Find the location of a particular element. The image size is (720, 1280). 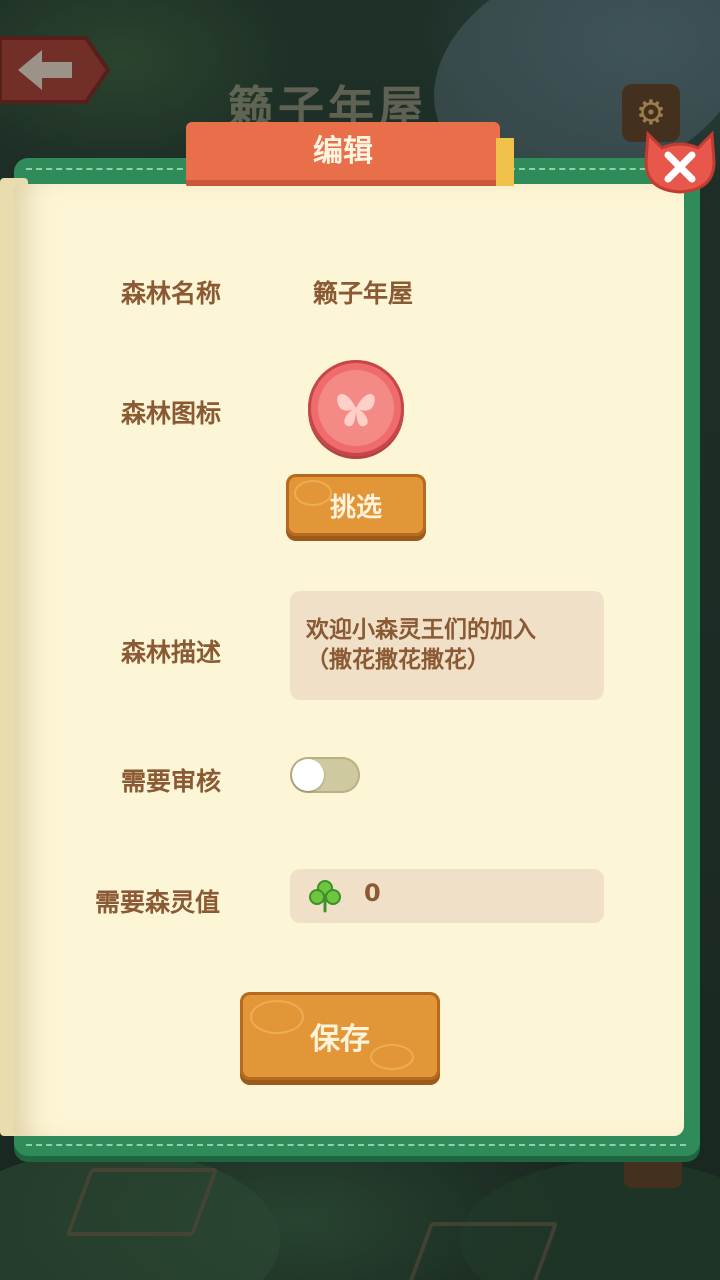

toggle-knob is located at coordinates (308, 775).